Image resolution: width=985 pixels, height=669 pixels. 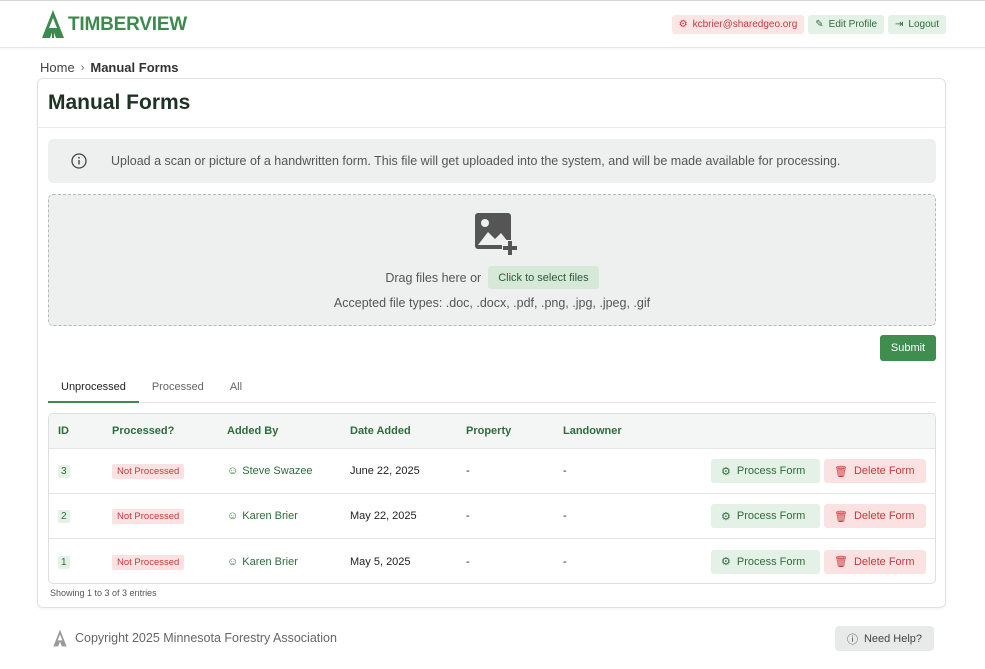 I want to click on column-property: Property, so click(x=488, y=431).